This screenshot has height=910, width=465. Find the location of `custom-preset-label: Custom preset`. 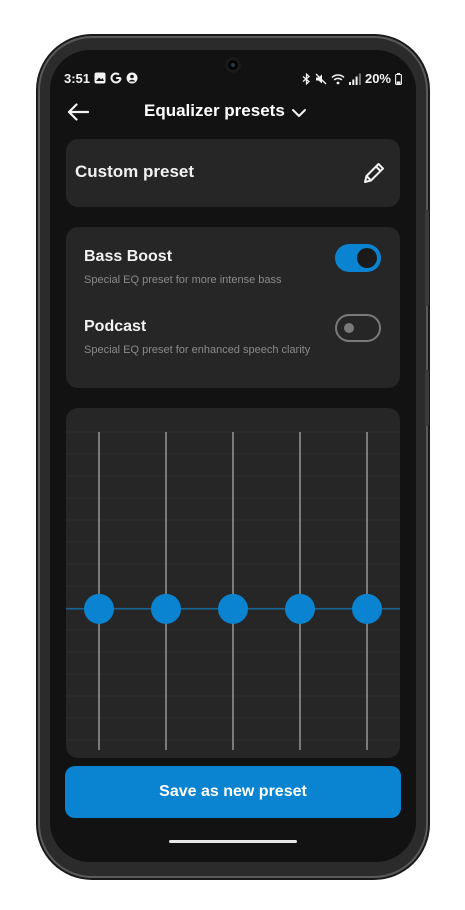

custom-preset-label: Custom preset is located at coordinates (135, 171).